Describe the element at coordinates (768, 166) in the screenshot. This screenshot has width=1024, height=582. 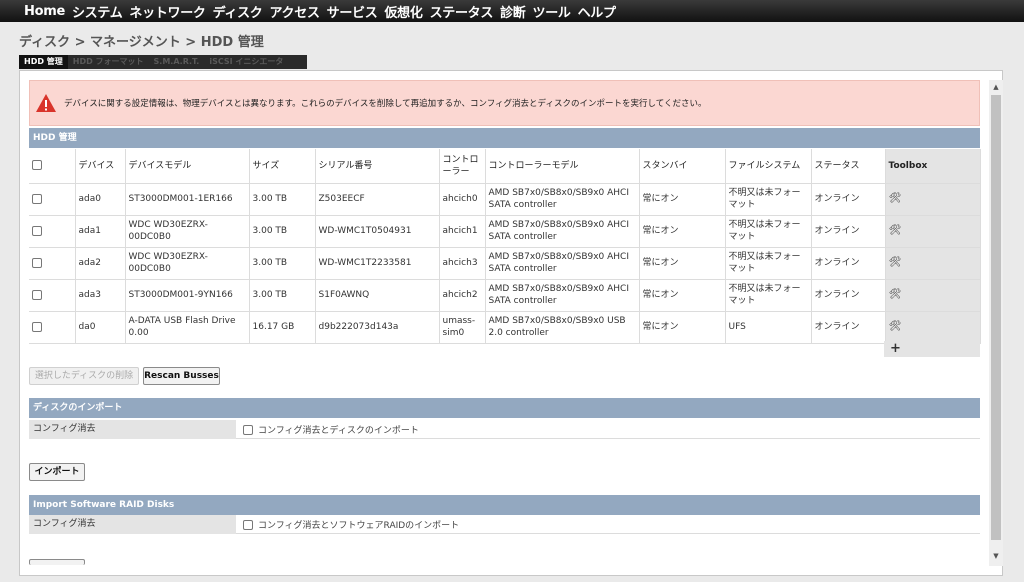
I see `col-filesystem: ファイルシステム` at that location.